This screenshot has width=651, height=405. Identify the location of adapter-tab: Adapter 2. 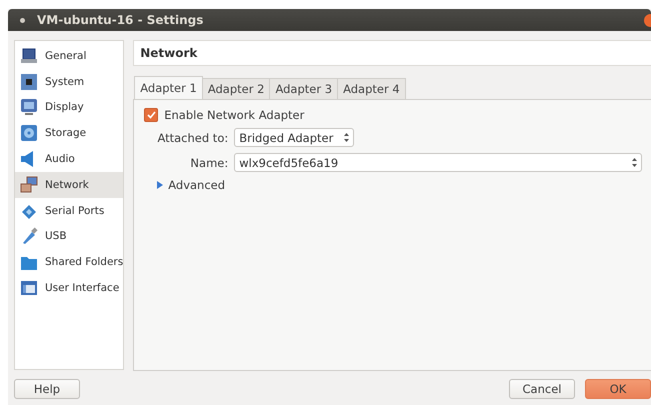
(236, 88).